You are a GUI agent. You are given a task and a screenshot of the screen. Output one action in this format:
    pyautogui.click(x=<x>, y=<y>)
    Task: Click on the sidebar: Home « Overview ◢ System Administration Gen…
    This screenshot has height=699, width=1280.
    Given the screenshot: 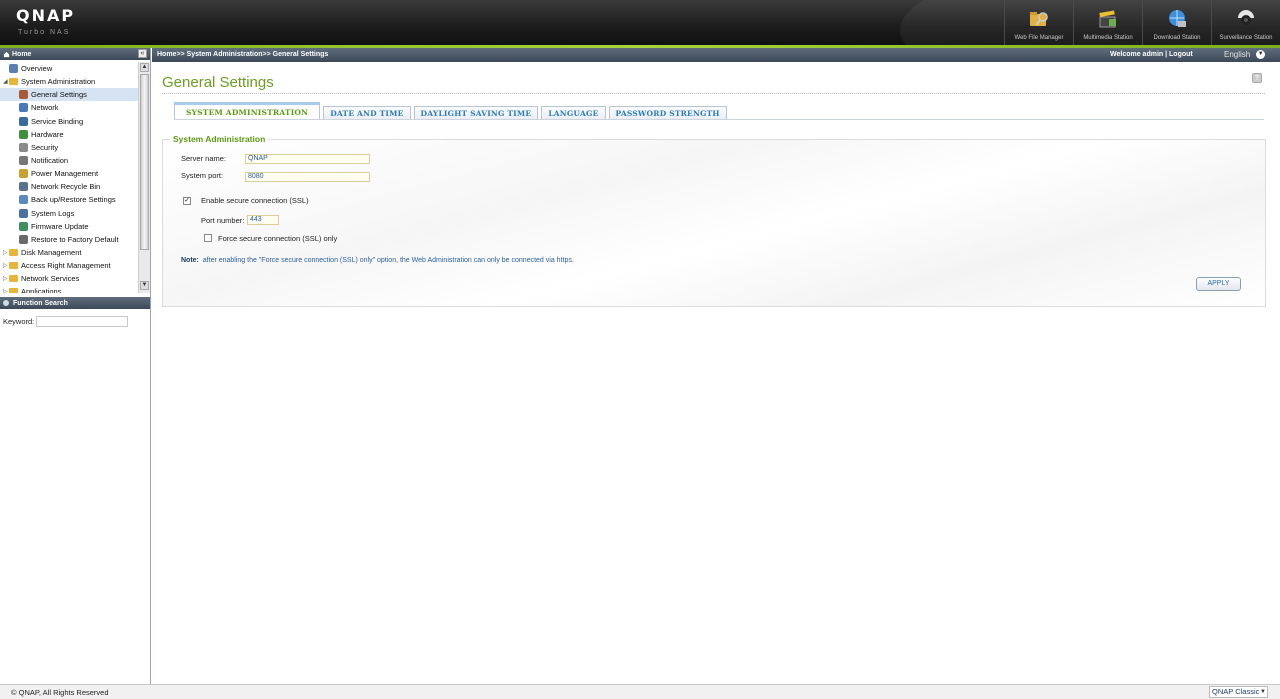 What is the action you would take?
    pyautogui.click(x=75, y=366)
    